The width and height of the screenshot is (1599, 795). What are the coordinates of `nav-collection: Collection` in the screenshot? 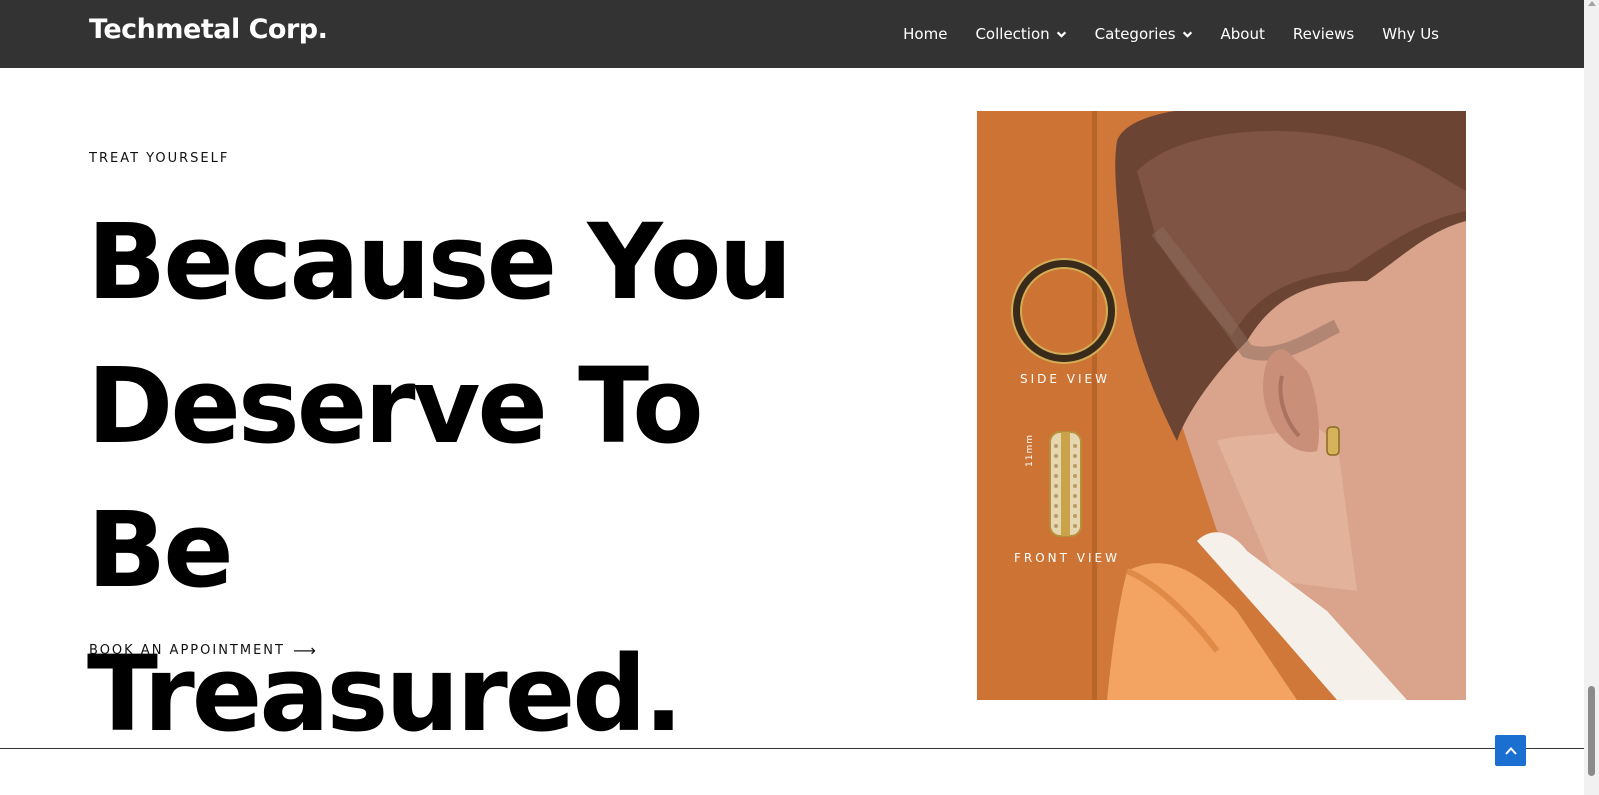 It's located at (1020, 34).